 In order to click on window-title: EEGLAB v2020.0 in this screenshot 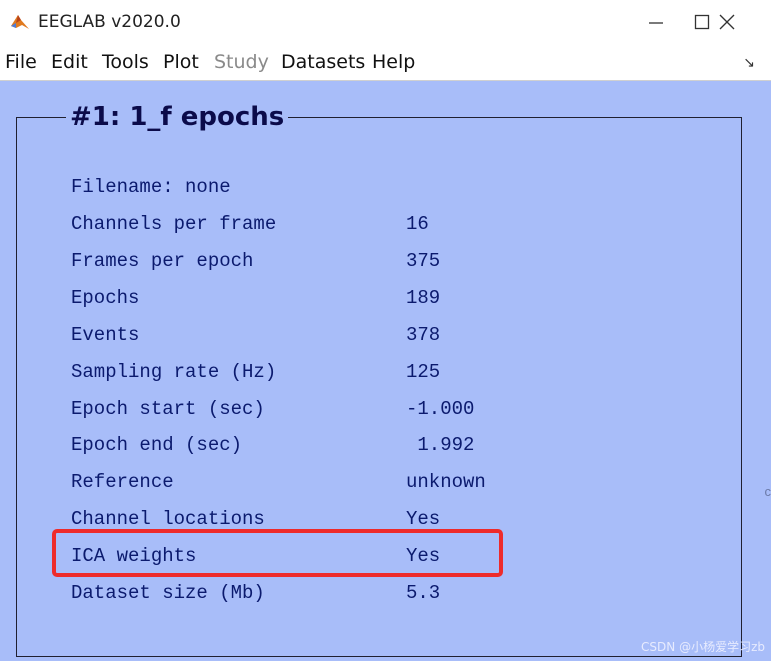, I will do `click(109, 22)`.